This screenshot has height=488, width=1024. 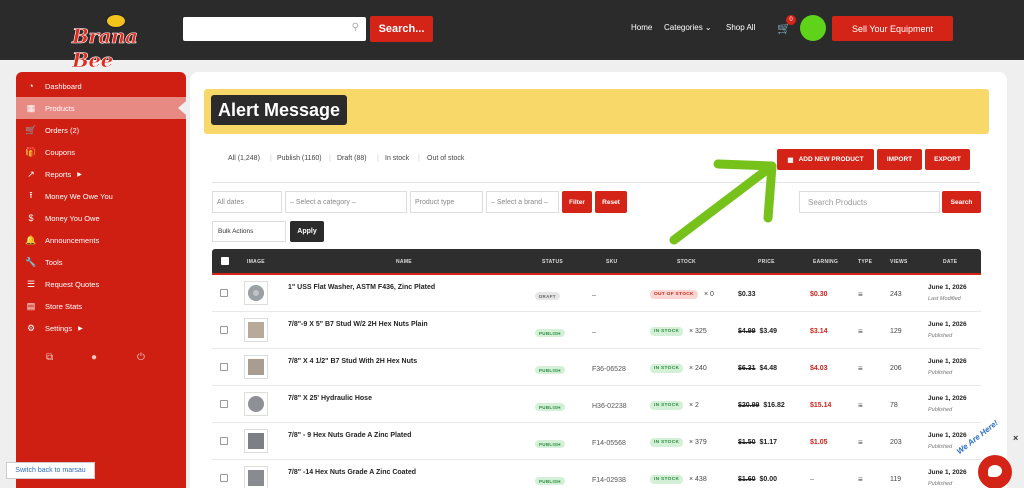 What do you see at coordinates (397, 158) in the screenshot?
I see `tab-in-stock: In stock` at bounding box center [397, 158].